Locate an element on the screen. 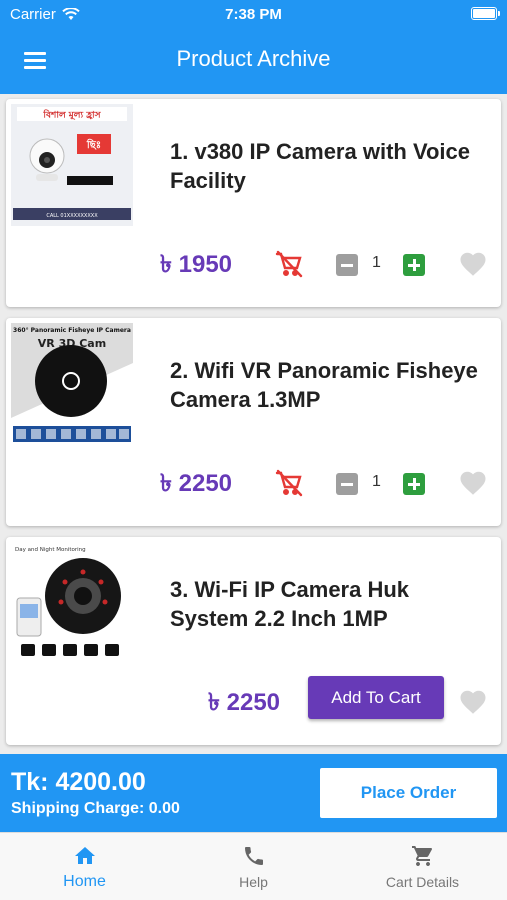 The height and width of the screenshot is (900, 507). thumb-banner-text: বিশাল মূল্য হ্রাস is located at coordinates (71, 115).